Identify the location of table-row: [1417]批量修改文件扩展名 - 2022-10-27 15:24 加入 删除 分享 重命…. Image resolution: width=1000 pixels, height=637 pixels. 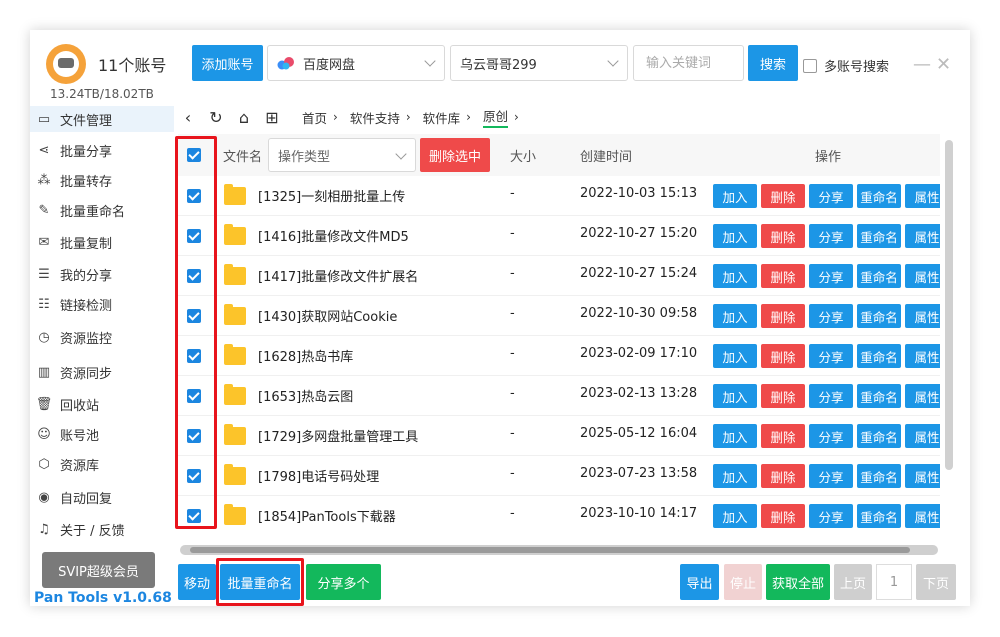
(559, 276).